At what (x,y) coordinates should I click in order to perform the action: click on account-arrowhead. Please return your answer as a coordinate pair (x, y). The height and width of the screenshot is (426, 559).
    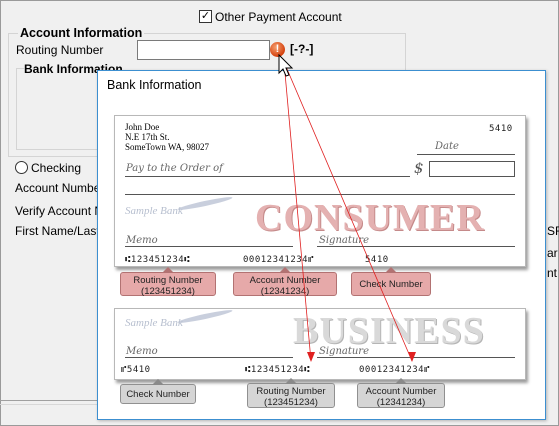
    Looking at the image, I should click on (412, 357).